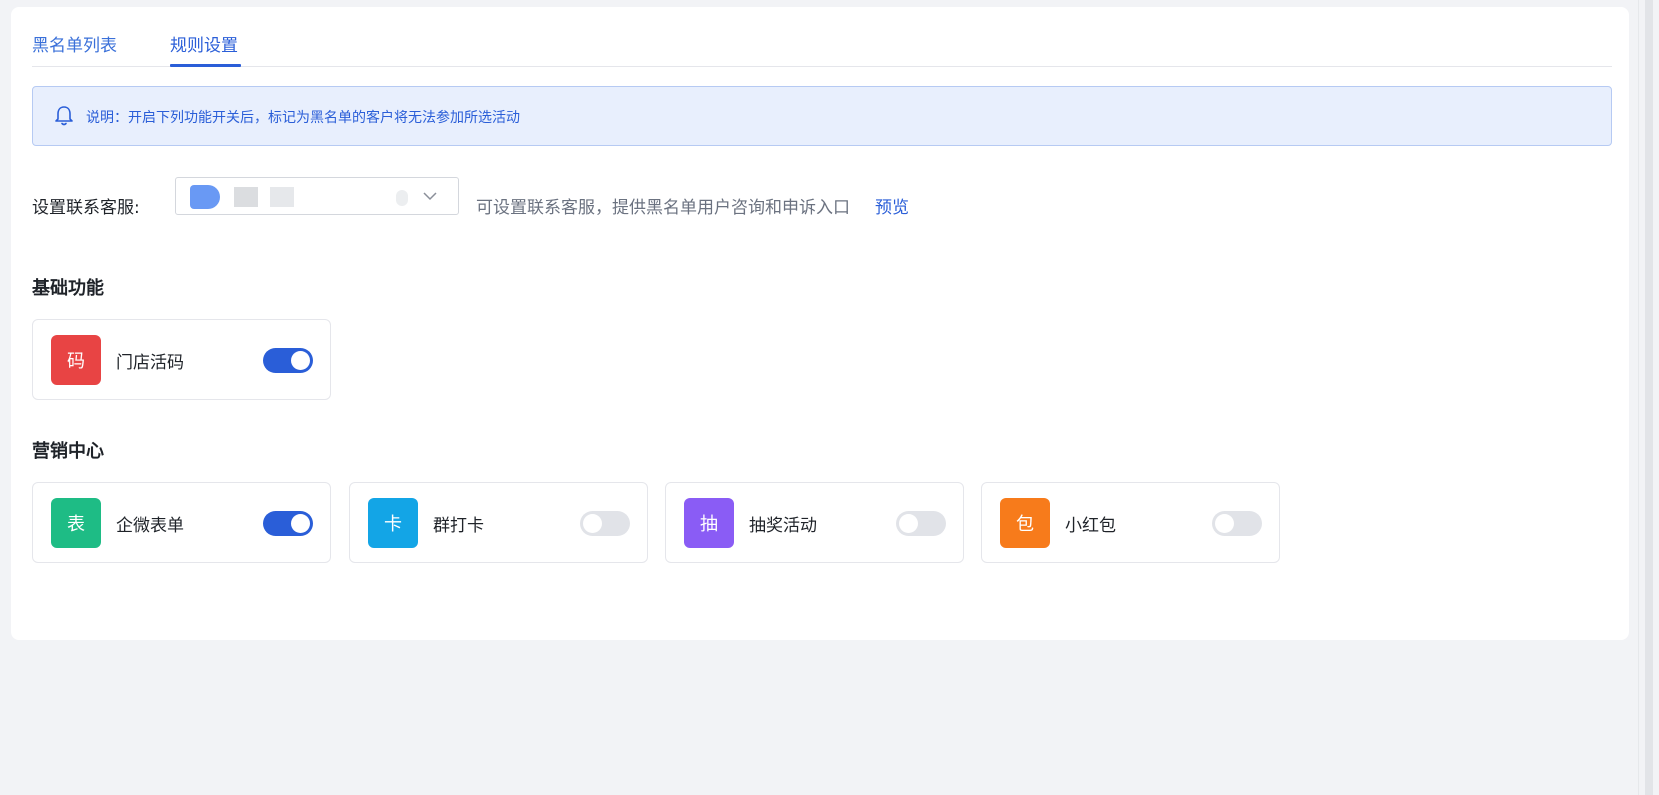  Describe the element at coordinates (74, 43) in the screenshot. I see `tab-blacklist: 黑名单列表` at that location.